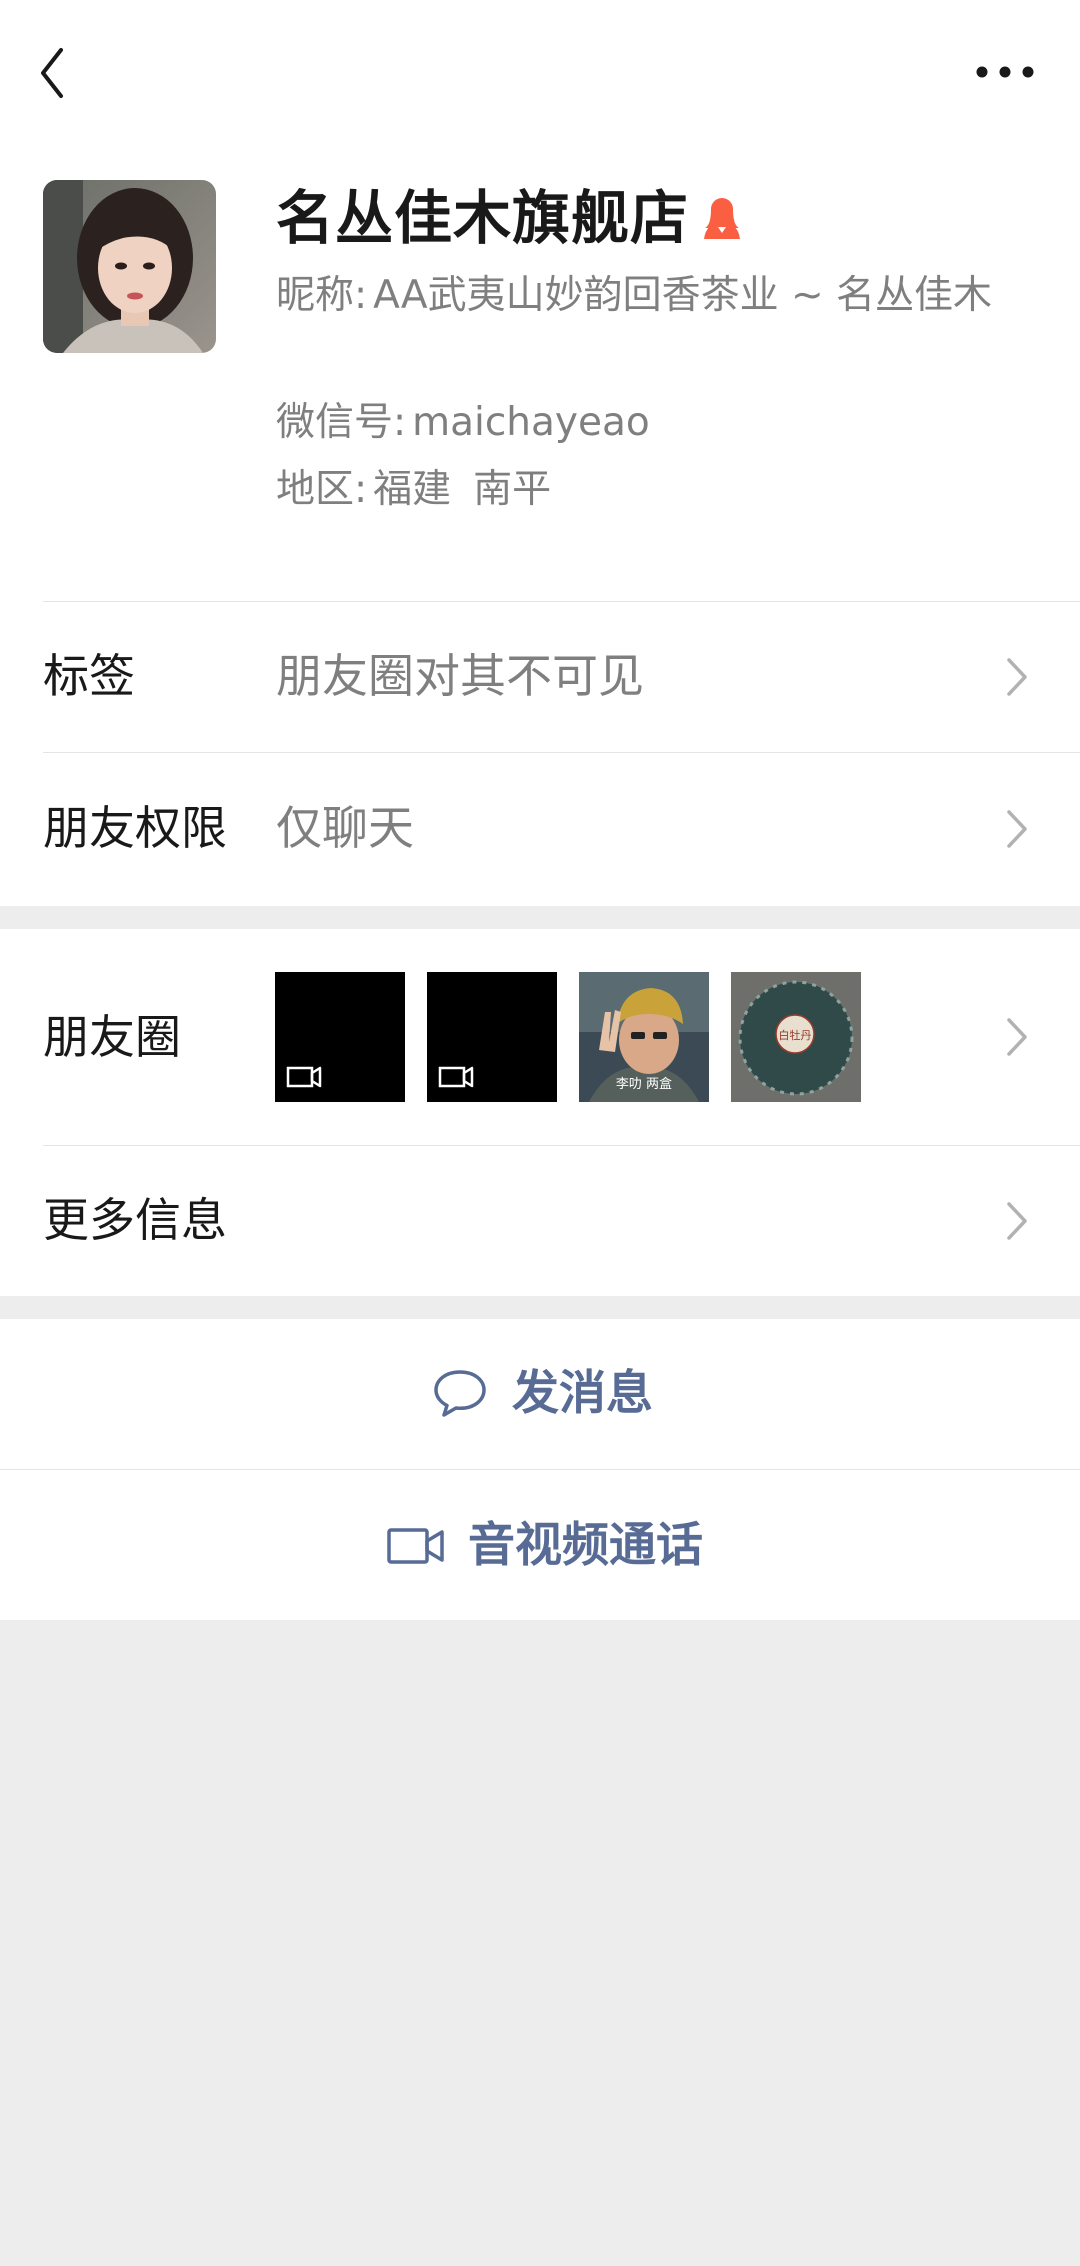  Describe the element at coordinates (582, 1393) in the screenshot. I see `send-message-label: 发消息` at that location.